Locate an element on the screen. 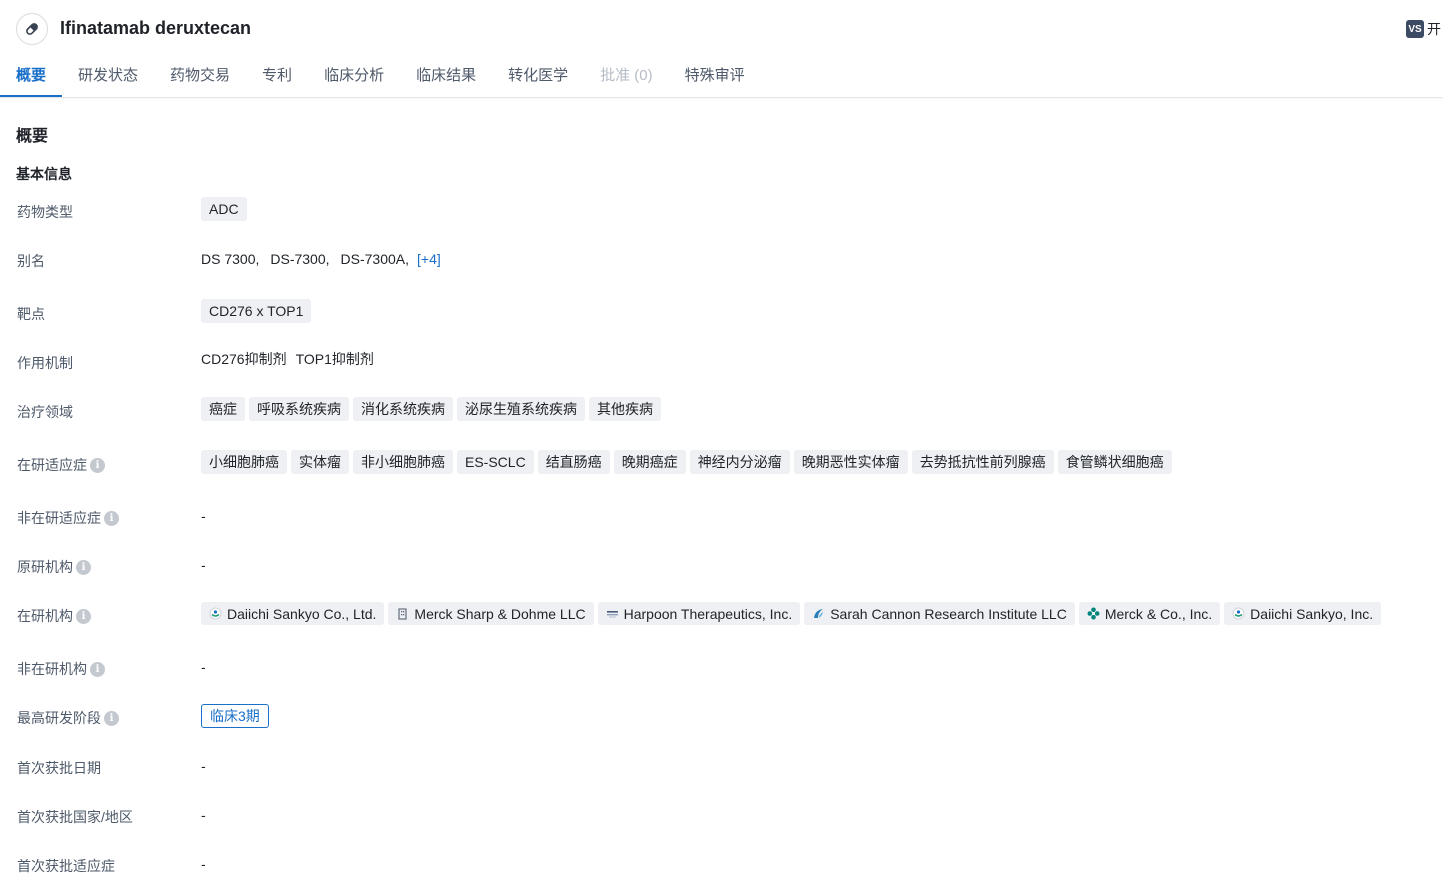  tab-translational-medicine: 转化医学 is located at coordinates (538, 76).